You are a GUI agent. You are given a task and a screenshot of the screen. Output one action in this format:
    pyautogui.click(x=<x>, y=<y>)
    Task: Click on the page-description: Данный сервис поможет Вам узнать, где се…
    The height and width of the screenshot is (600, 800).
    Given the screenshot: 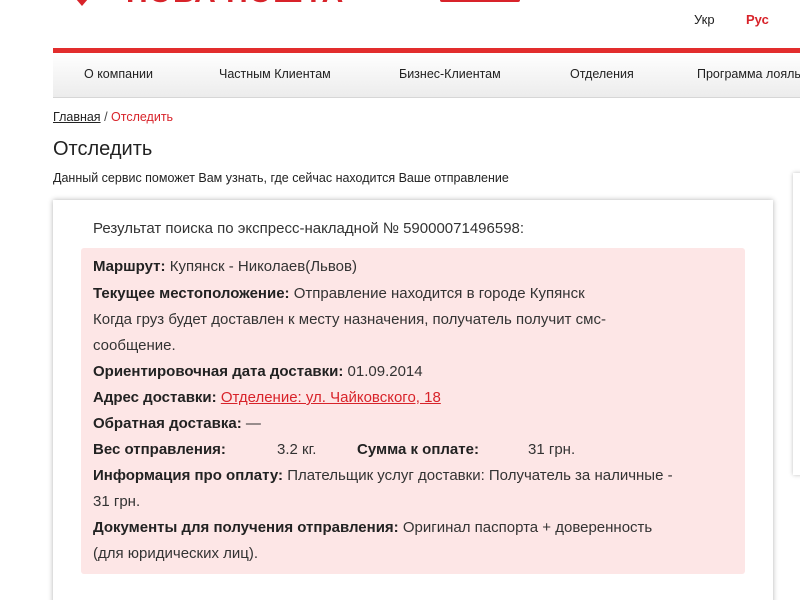 What is the action you would take?
    pyautogui.click(x=281, y=178)
    